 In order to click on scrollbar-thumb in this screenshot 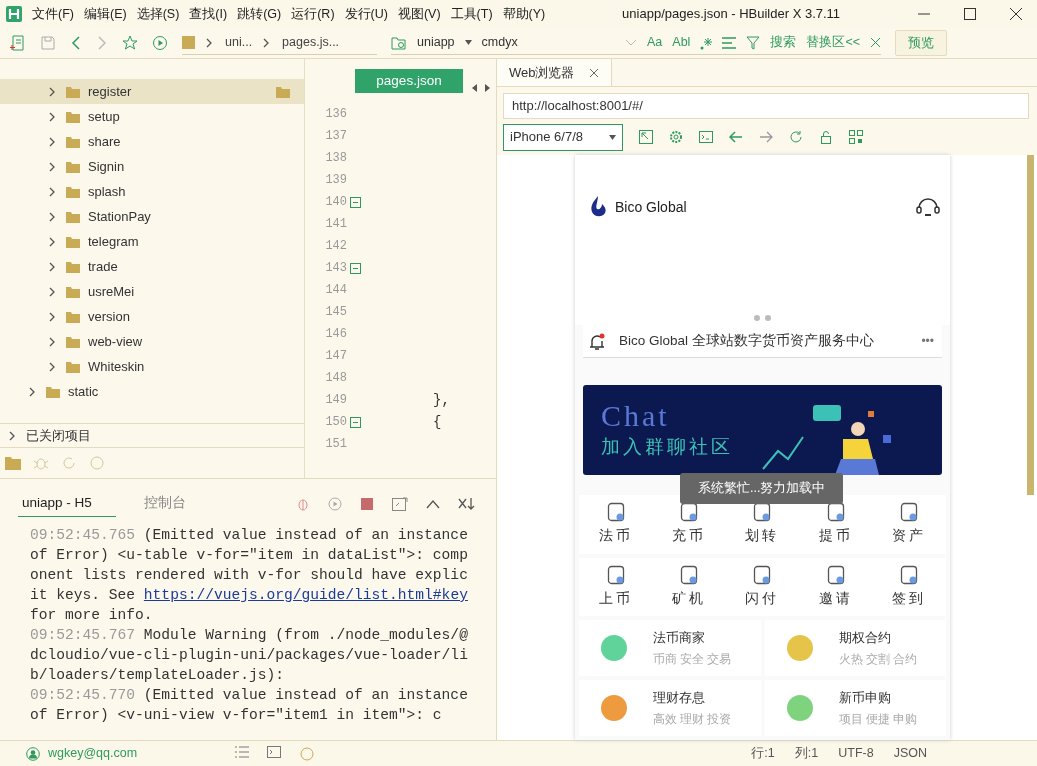, I will do `click(1030, 325)`.